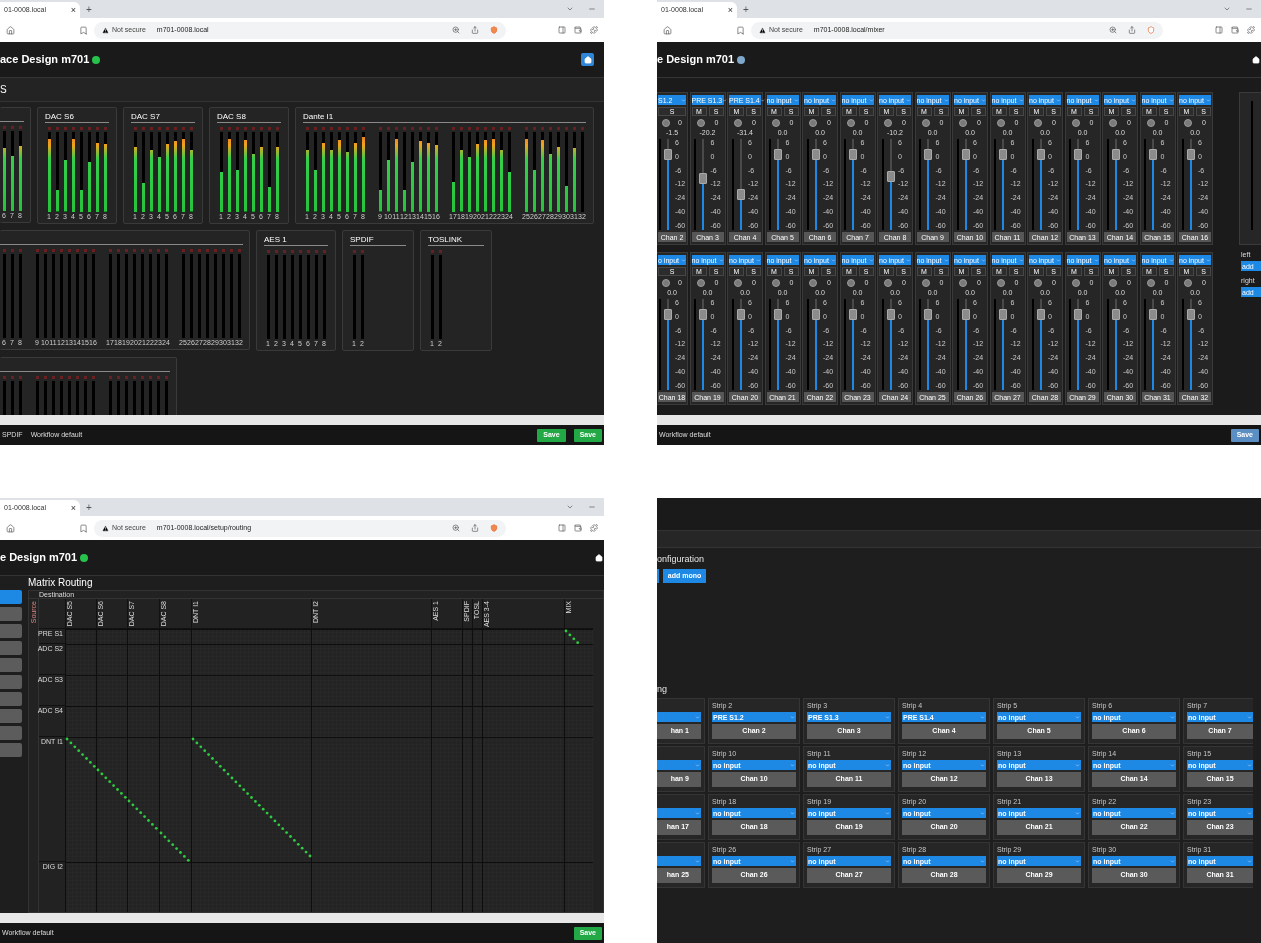 This screenshot has width=1261, height=943. I want to click on share-icon, so click(475, 528).